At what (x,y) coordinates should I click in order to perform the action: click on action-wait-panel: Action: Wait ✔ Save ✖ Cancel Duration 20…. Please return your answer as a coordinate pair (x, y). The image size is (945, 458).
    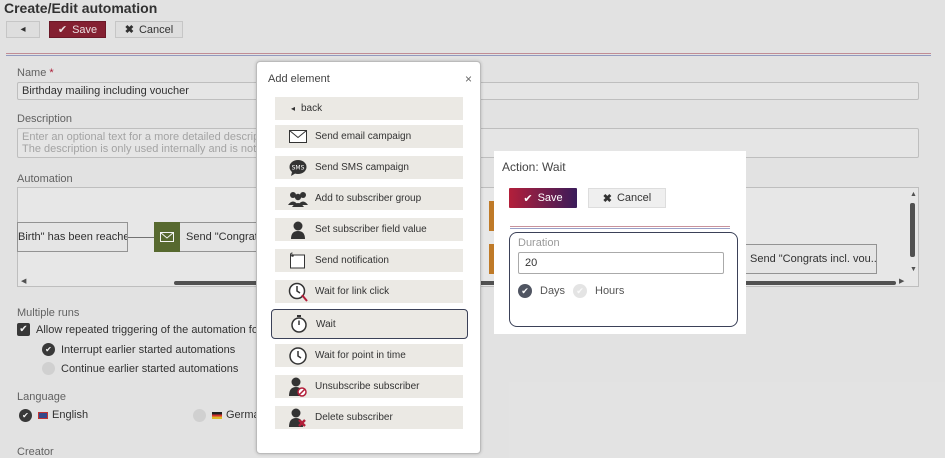
    Looking at the image, I should click on (620, 242).